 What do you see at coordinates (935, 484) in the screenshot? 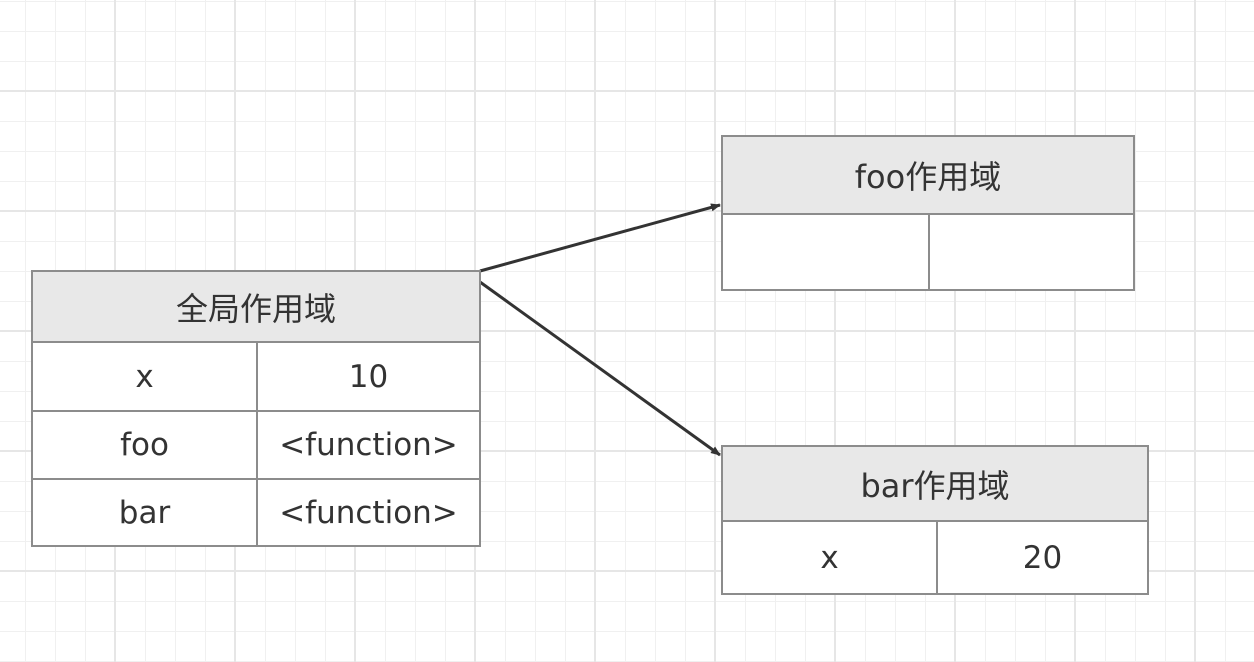
I see `bar-scope-title: bar作用域` at bounding box center [935, 484].